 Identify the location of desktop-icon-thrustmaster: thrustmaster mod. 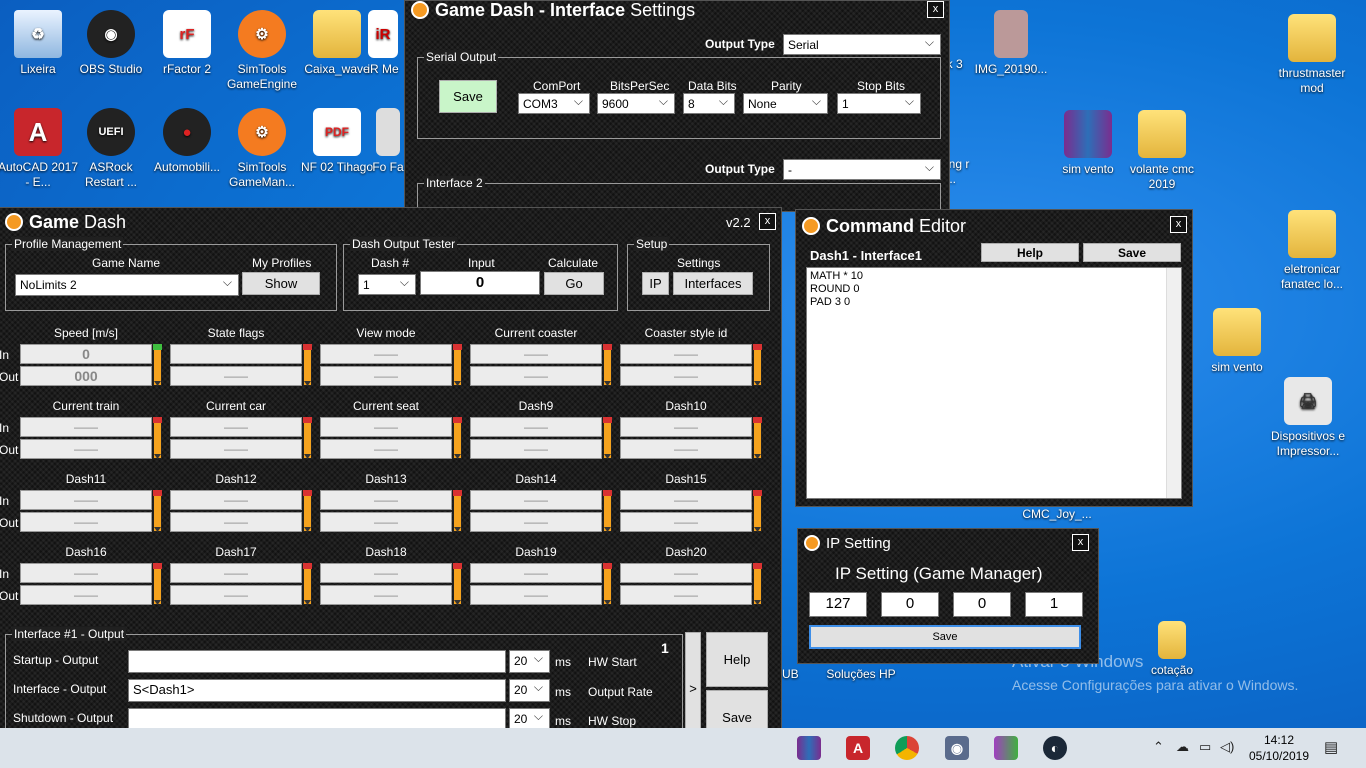
(1312, 53).